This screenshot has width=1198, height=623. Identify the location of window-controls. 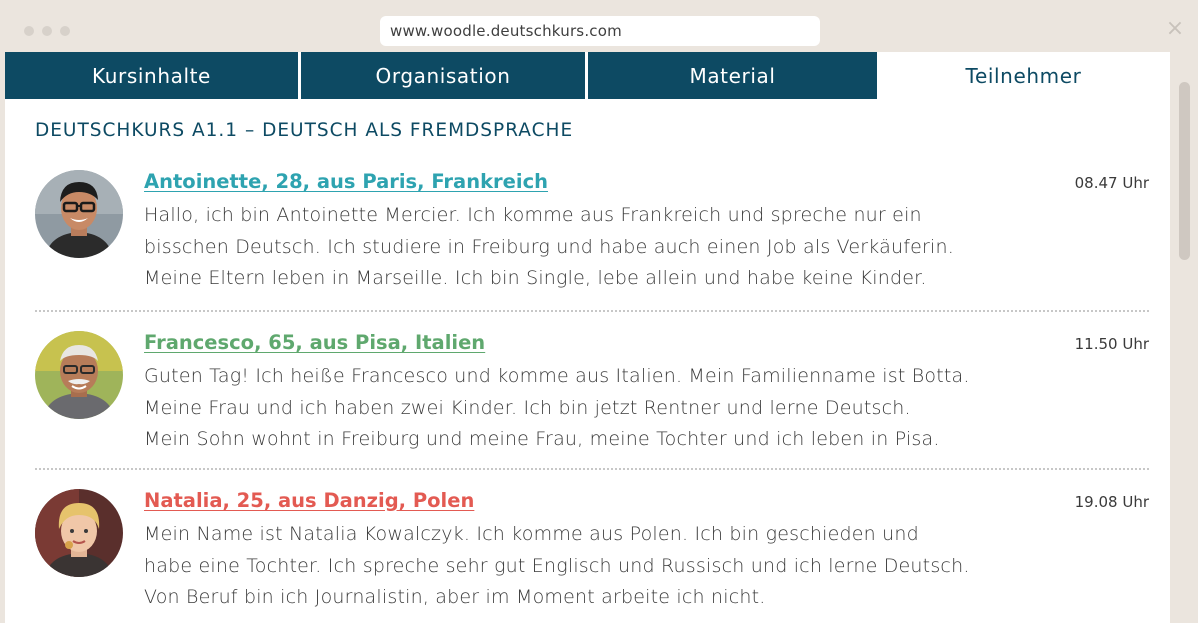
(47, 31).